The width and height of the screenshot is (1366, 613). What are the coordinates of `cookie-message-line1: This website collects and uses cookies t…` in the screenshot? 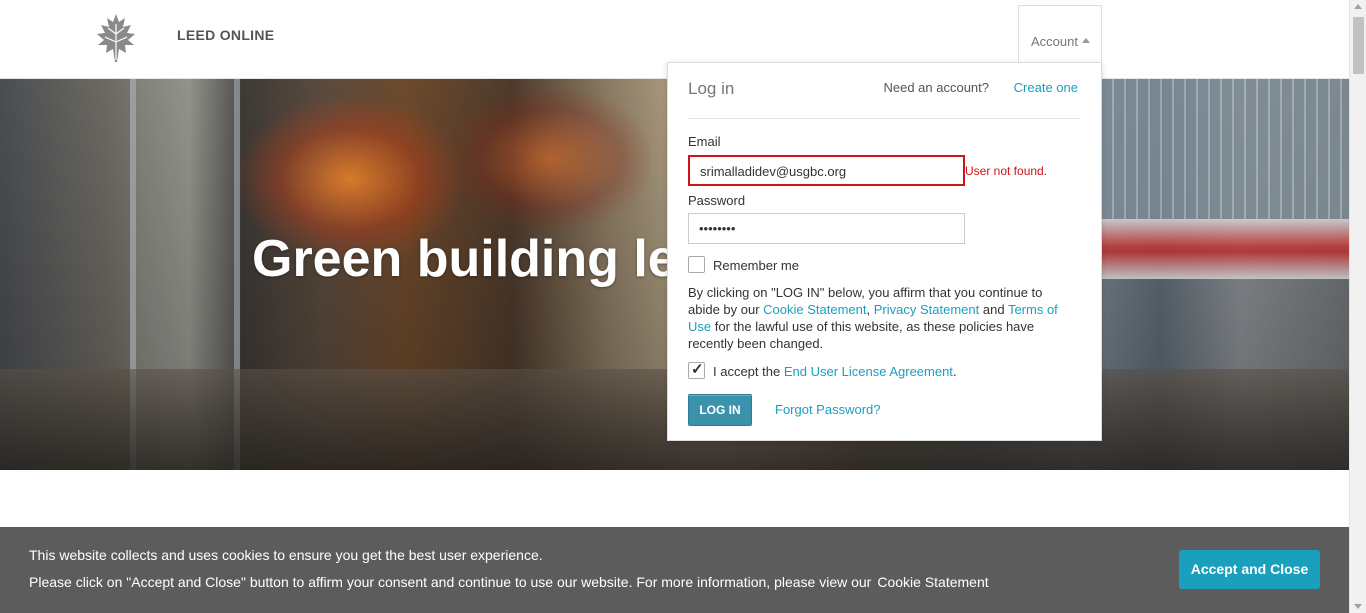 It's located at (286, 555).